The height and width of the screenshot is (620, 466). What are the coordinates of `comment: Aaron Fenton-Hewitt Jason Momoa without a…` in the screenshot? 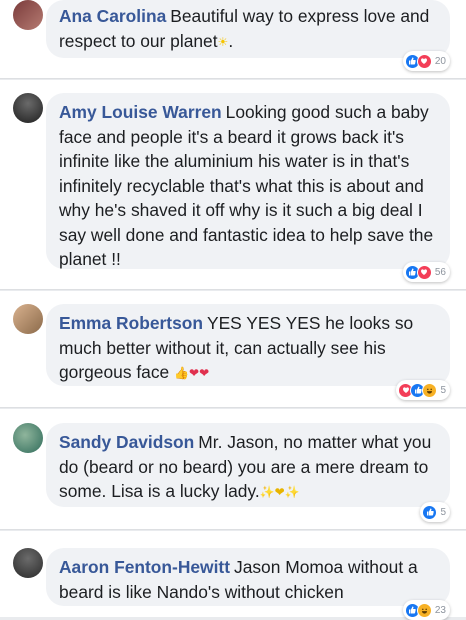 It's located at (233, 575).